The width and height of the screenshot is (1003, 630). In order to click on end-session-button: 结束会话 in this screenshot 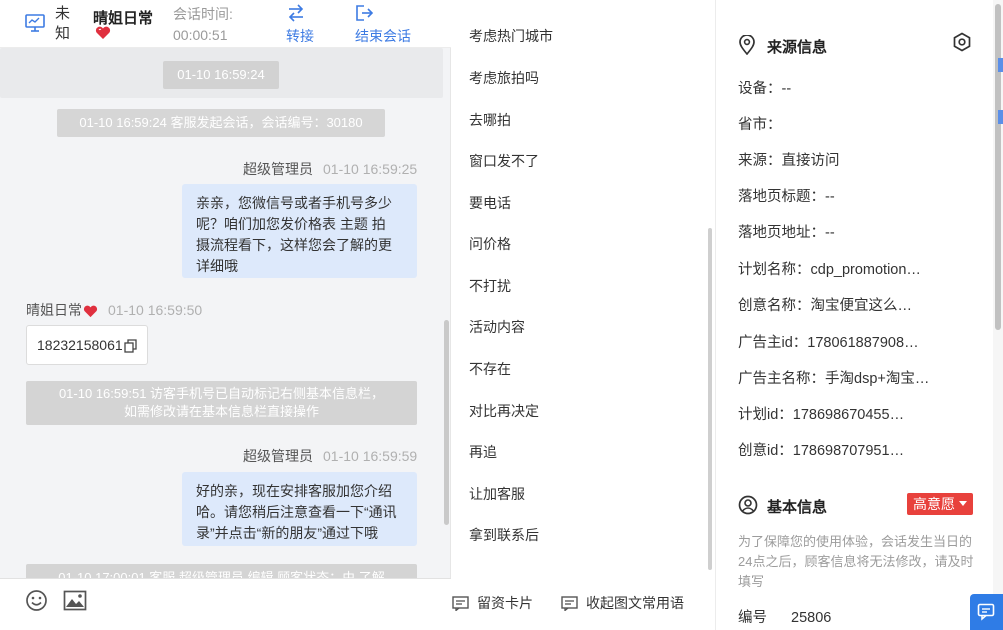, I will do `click(390, 24)`.